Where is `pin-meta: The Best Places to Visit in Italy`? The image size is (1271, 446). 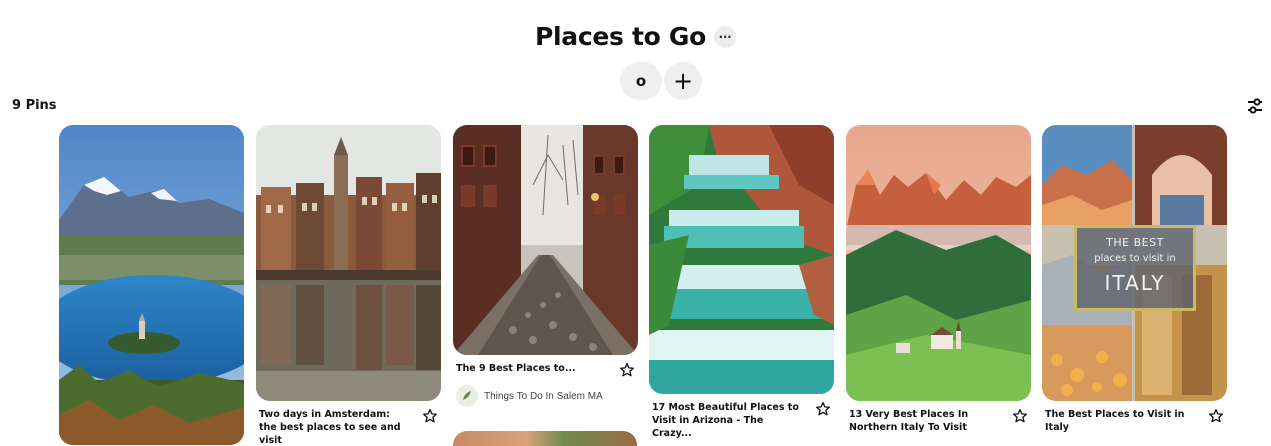 pin-meta: The Best Places to Visit in Italy is located at coordinates (1134, 421).